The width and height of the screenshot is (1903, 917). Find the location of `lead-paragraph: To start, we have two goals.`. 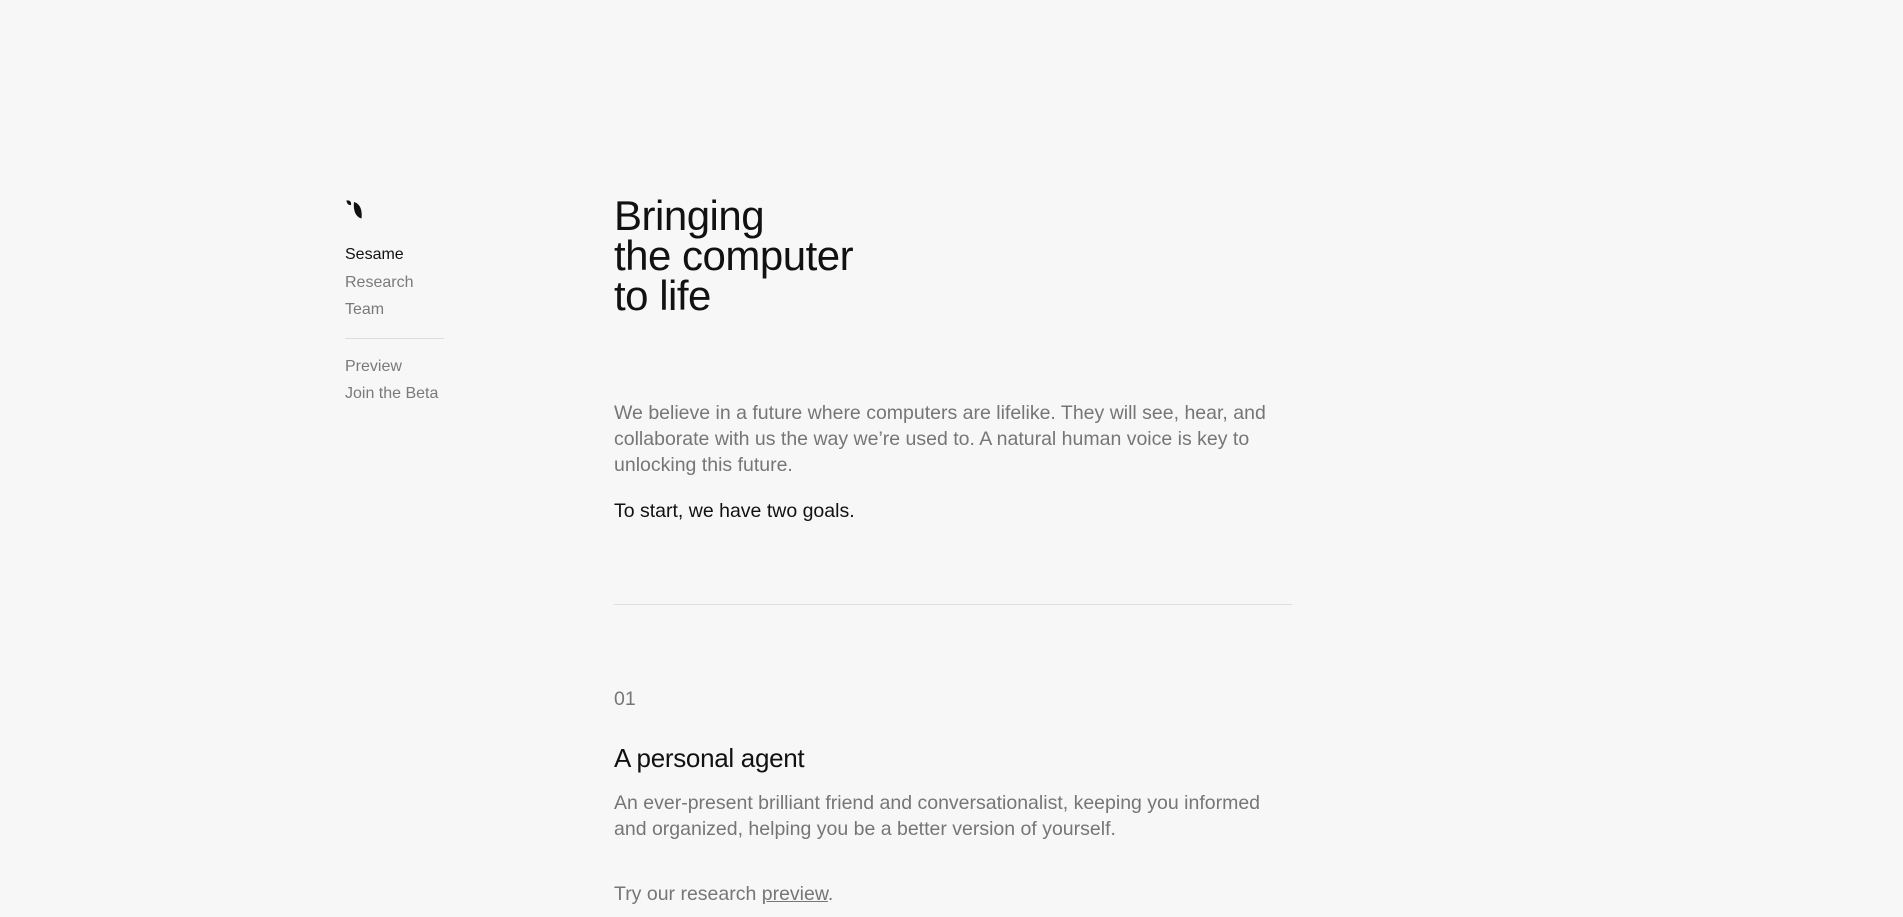

lead-paragraph: To start, we have two goals. is located at coordinates (734, 511).